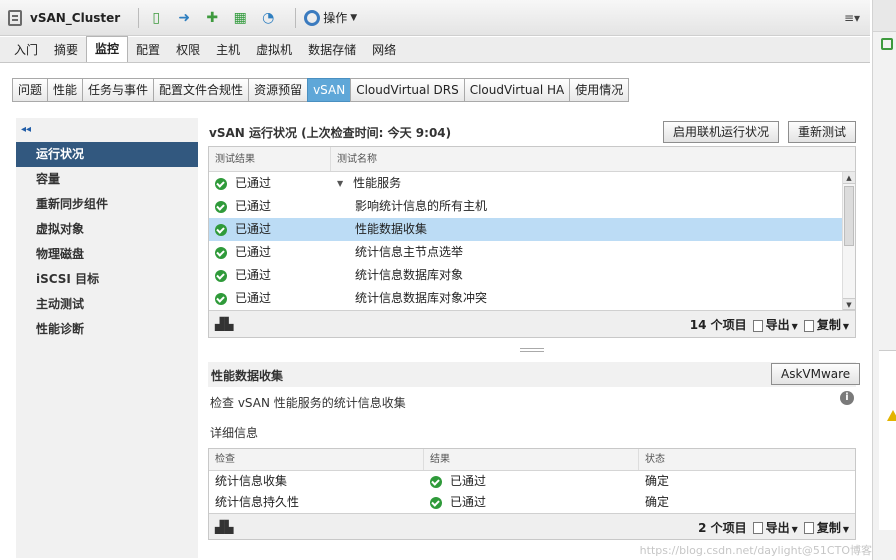 This screenshot has height=560, width=896. I want to click on retest-button: 重新测试, so click(822, 132).